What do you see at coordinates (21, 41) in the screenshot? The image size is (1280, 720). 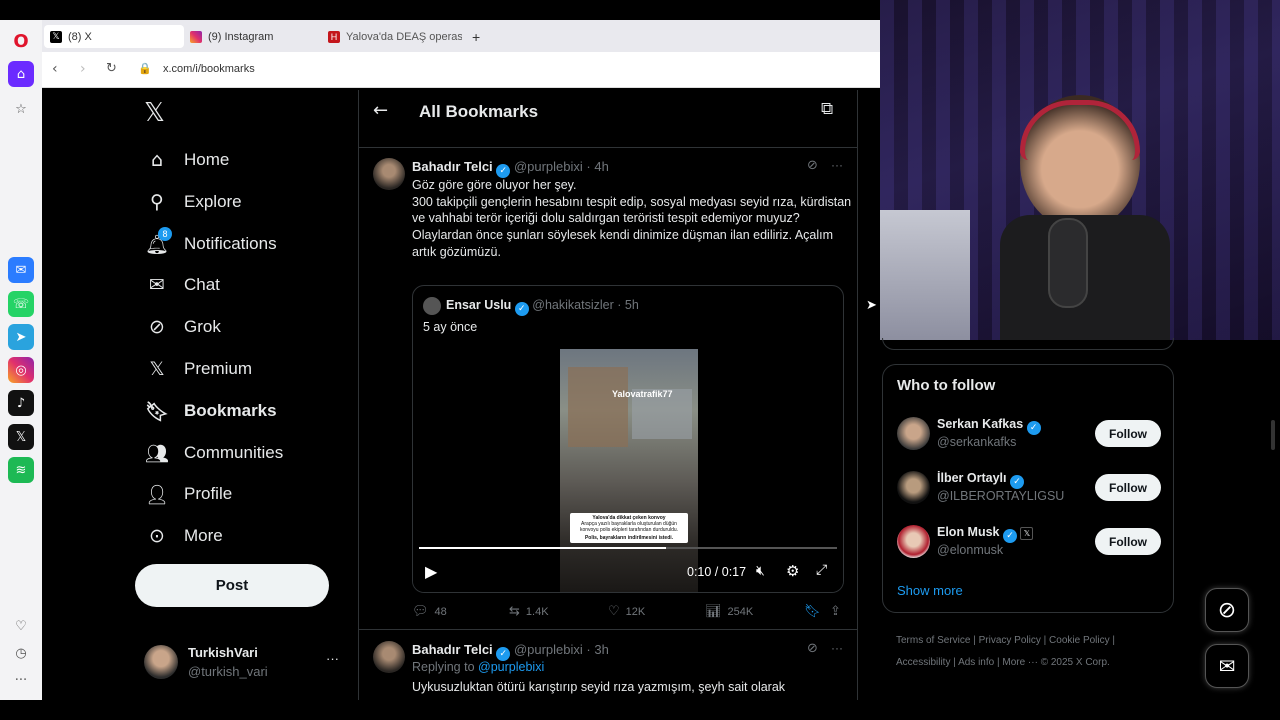 I see `opera-logo-icon: O` at bounding box center [21, 41].